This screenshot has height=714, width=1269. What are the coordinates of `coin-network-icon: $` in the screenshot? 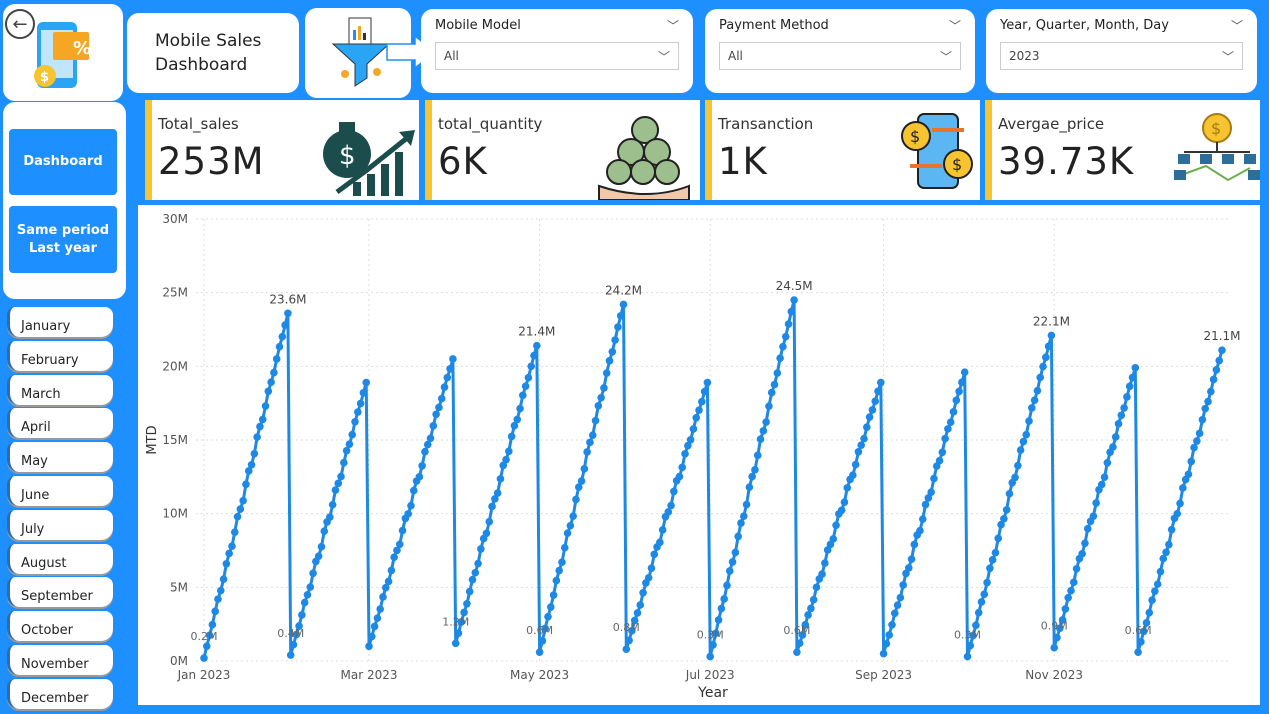 It's located at (1217, 147).